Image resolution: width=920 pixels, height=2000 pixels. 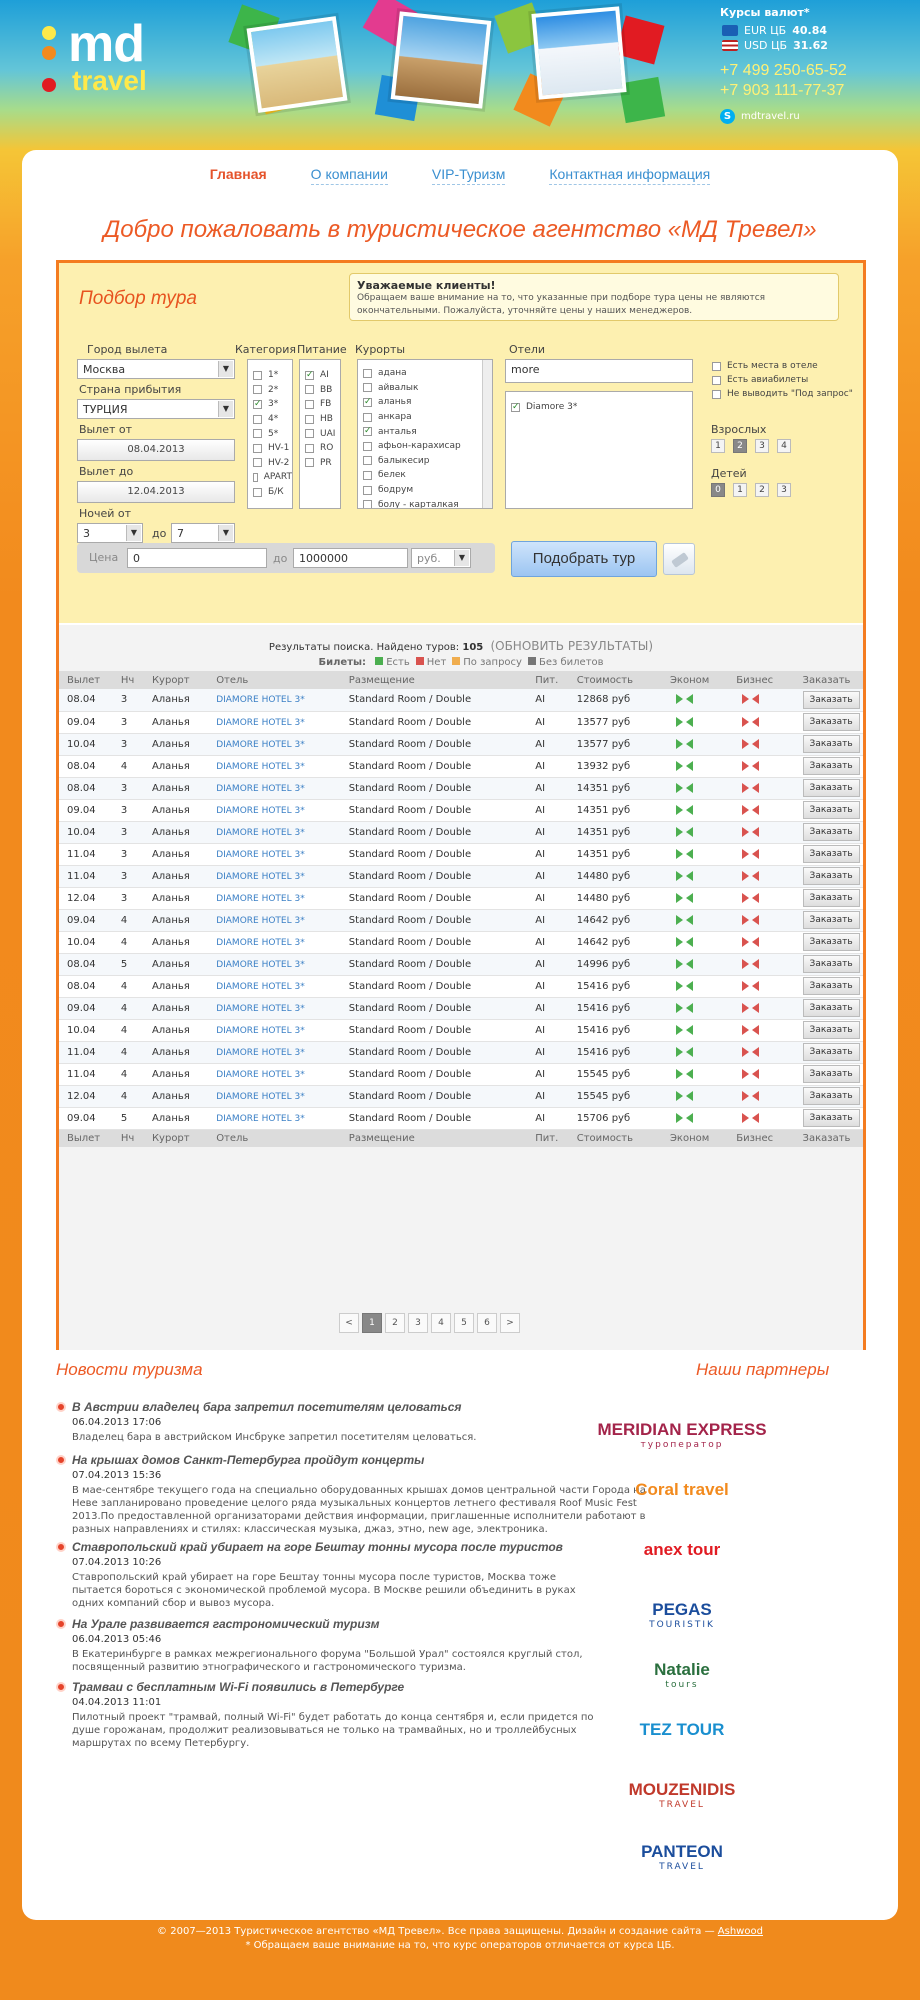 What do you see at coordinates (270, 404) in the screenshot?
I see `category-item: ✓ 3*` at bounding box center [270, 404].